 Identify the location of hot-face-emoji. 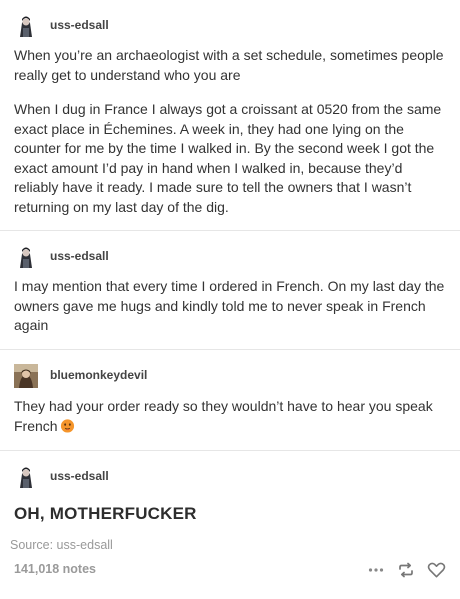
(67, 425).